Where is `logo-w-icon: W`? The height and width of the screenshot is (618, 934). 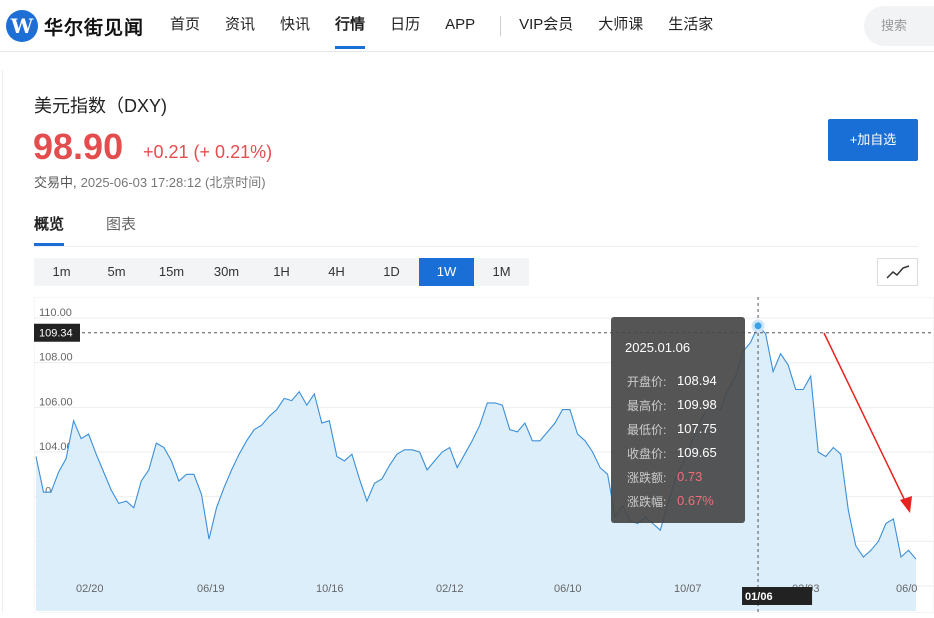 logo-w-icon: W is located at coordinates (22, 26).